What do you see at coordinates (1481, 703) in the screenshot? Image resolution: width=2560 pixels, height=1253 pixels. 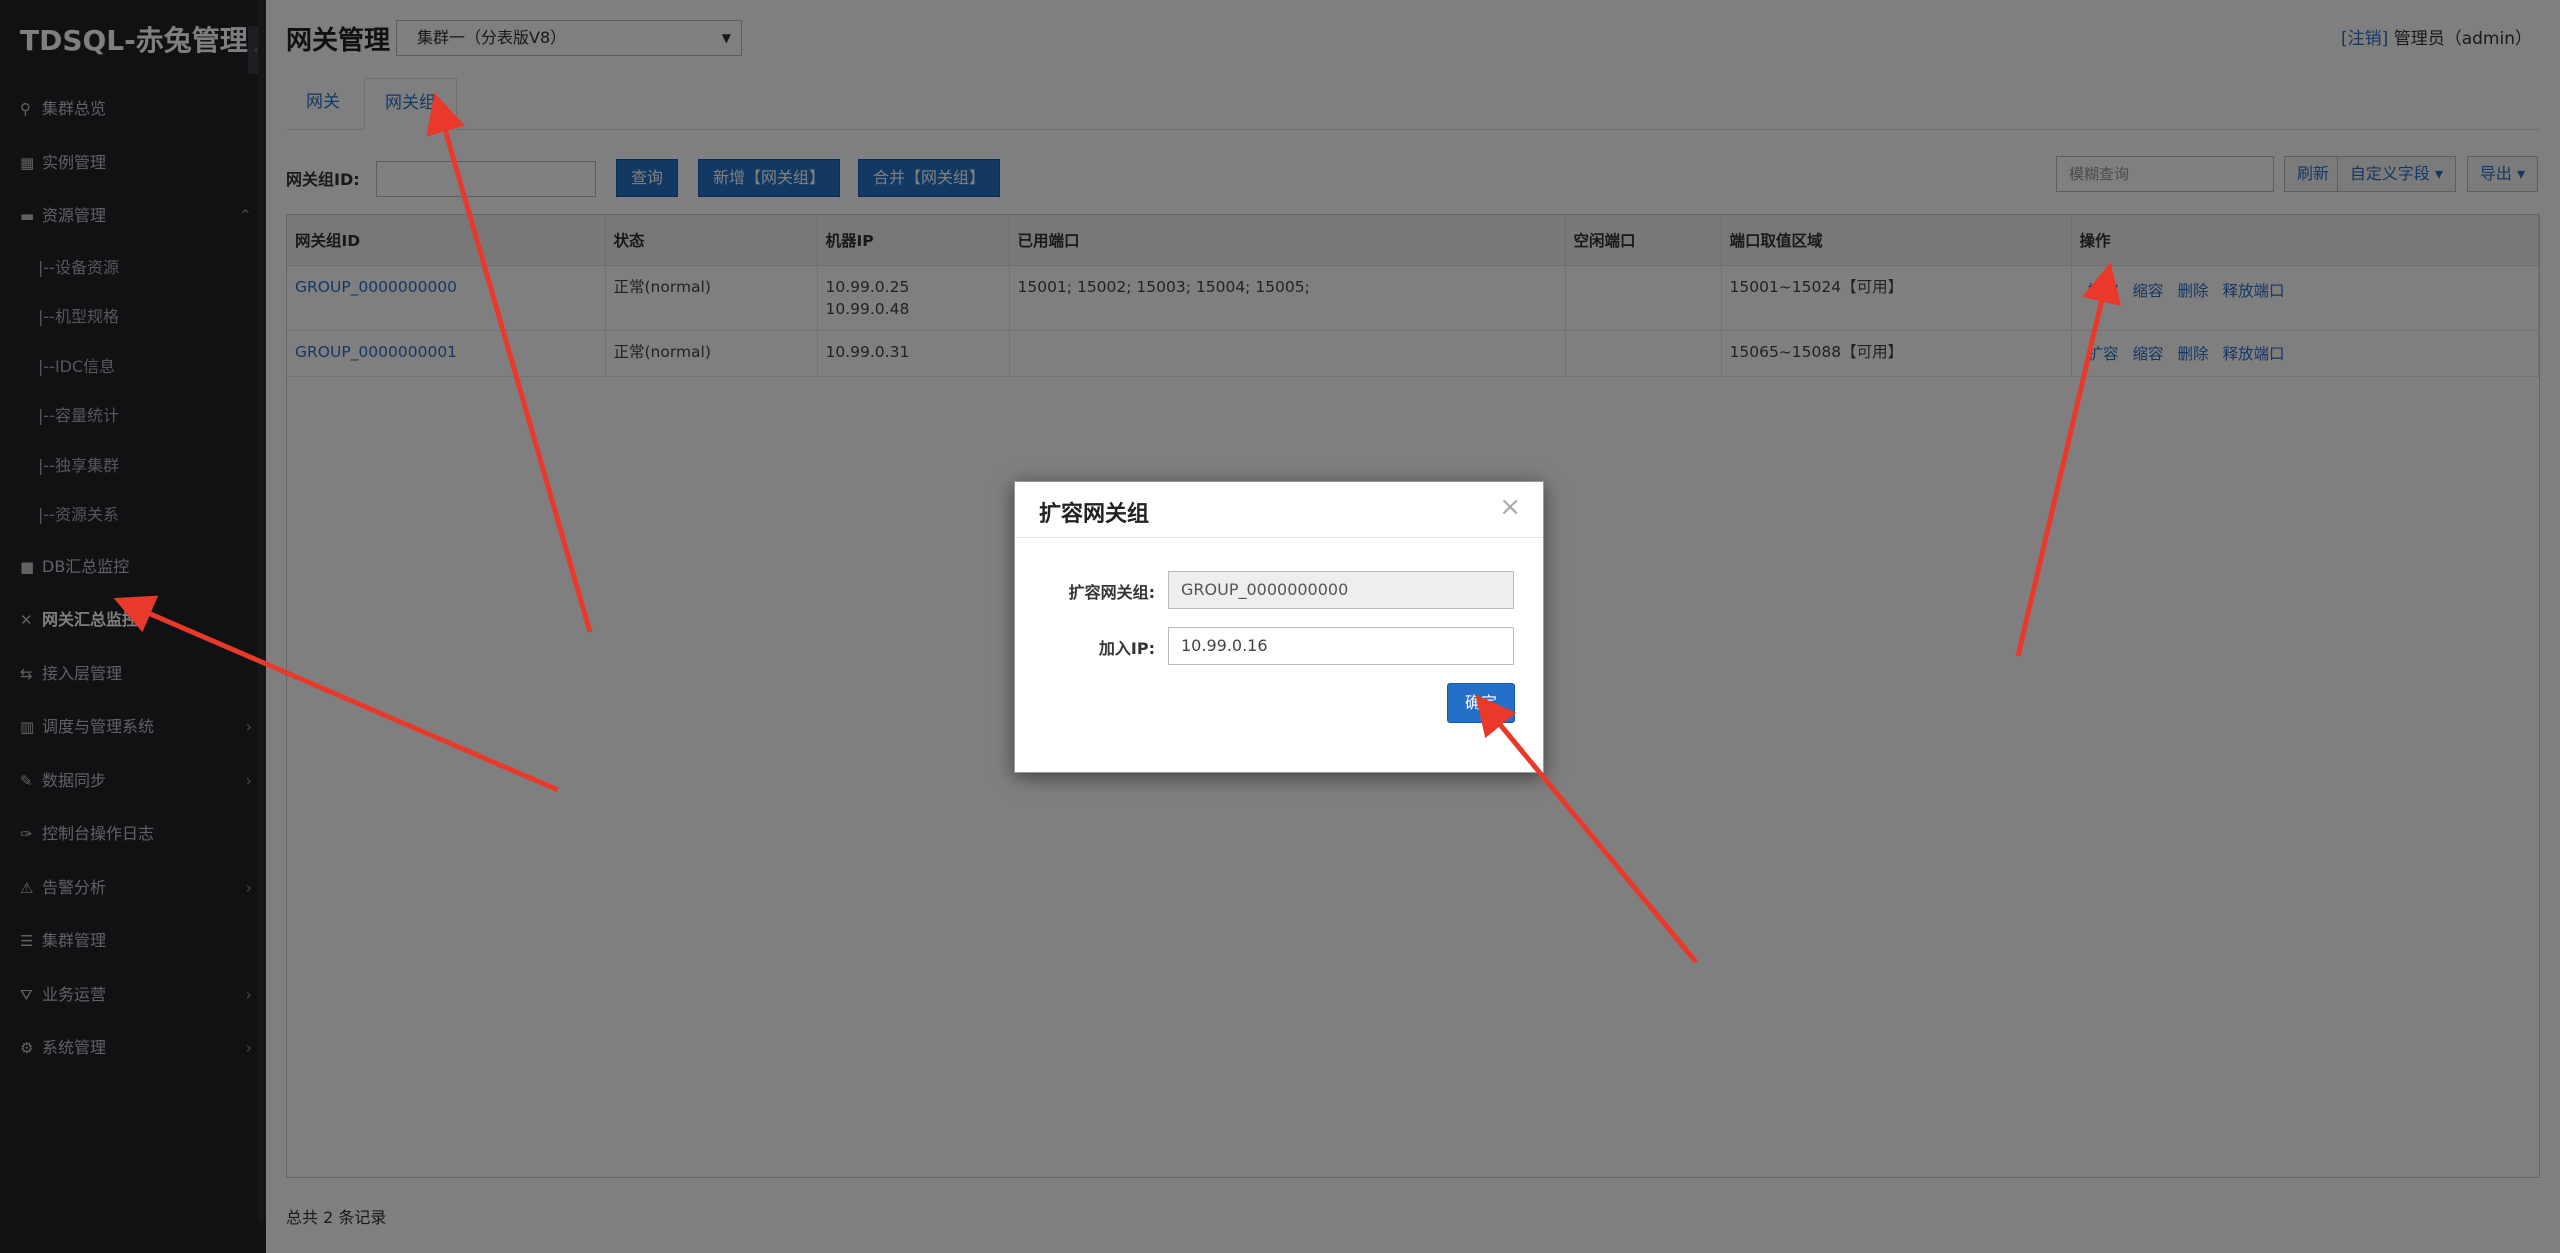 I see `confirm-button: 确定` at bounding box center [1481, 703].